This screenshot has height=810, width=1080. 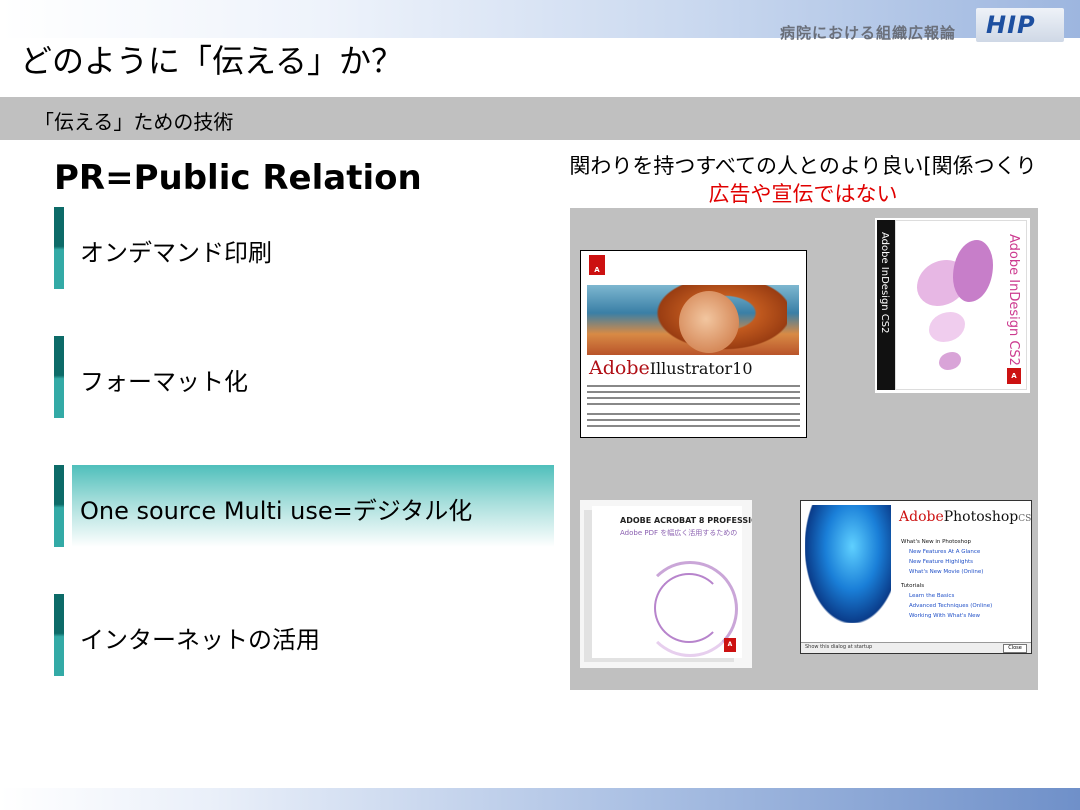 I want to click on tutorials-heading: Tutorials, so click(x=913, y=586).